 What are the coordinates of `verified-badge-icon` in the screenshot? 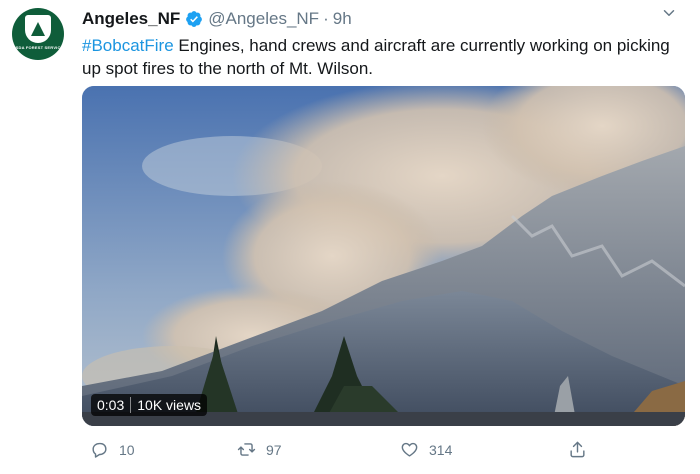 It's located at (194, 19).